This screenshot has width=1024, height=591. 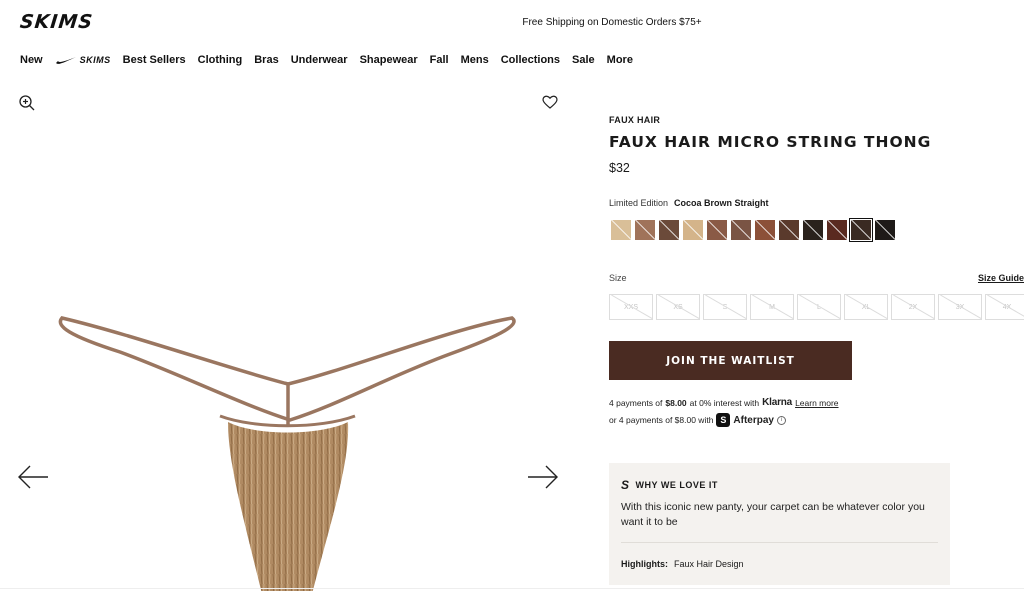 What do you see at coordinates (676, 402) in the screenshot?
I see `klarna-amount: $8.00` at bounding box center [676, 402].